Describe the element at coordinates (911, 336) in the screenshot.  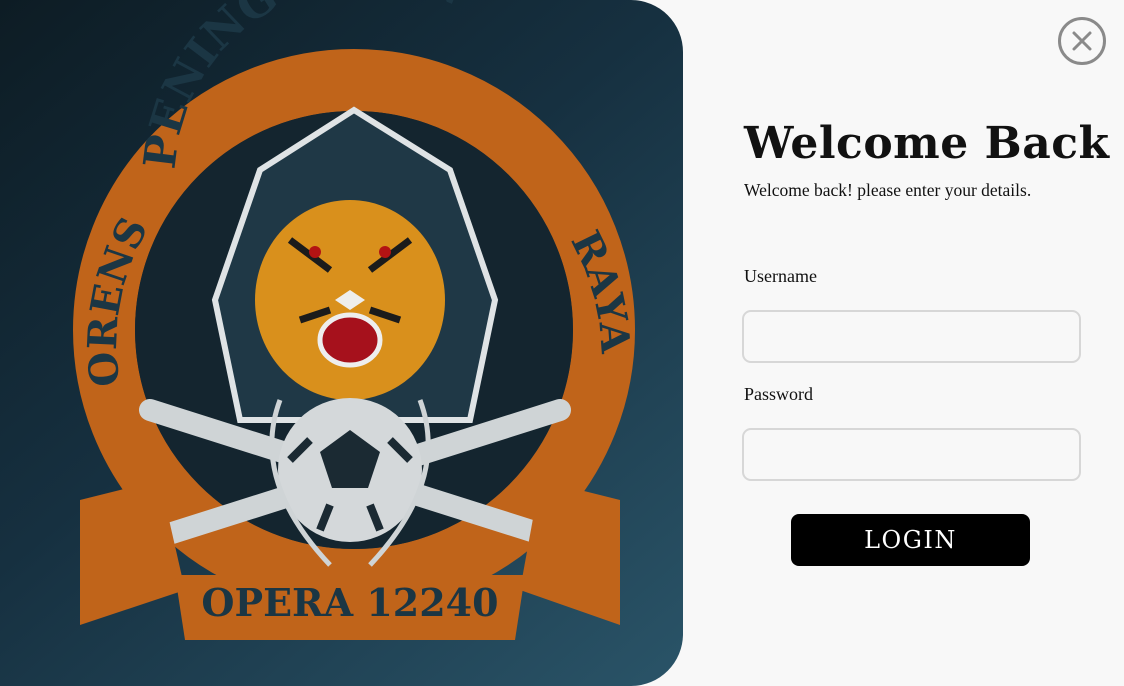
I see `username-input` at that location.